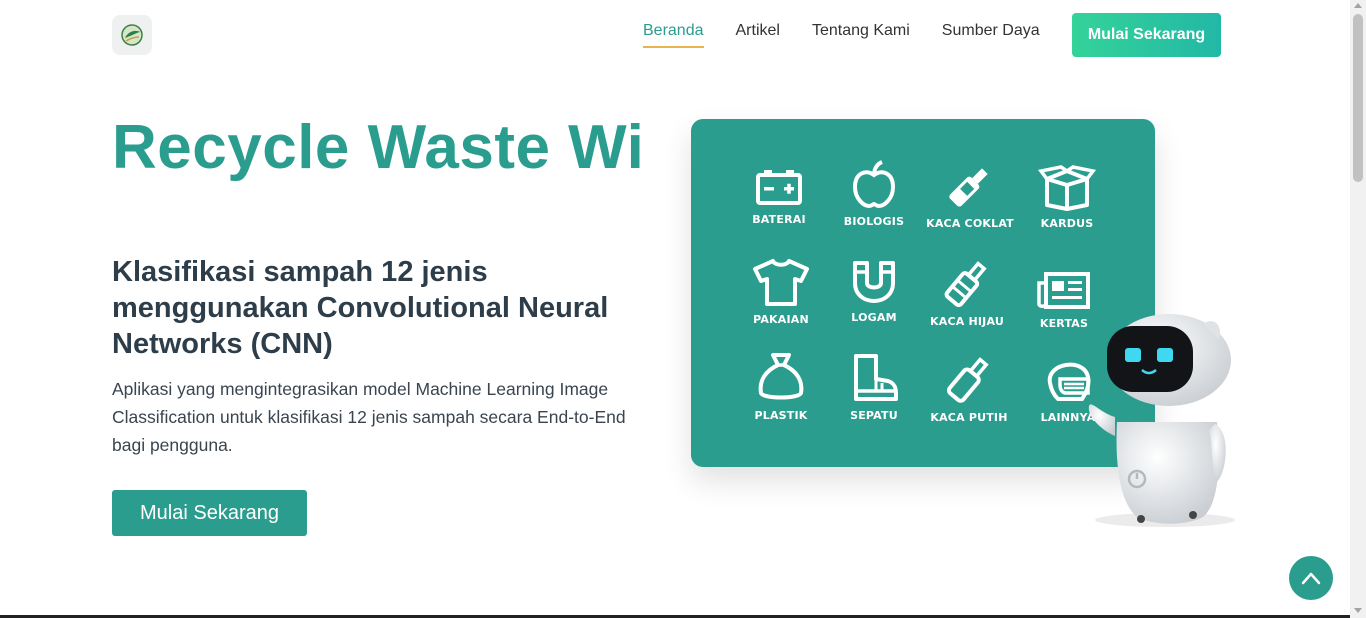 This screenshot has width=1366, height=618. What do you see at coordinates (1063, 290) in the screenshot?
I see `newspaper-icon` at bounding box center [1063, 290].